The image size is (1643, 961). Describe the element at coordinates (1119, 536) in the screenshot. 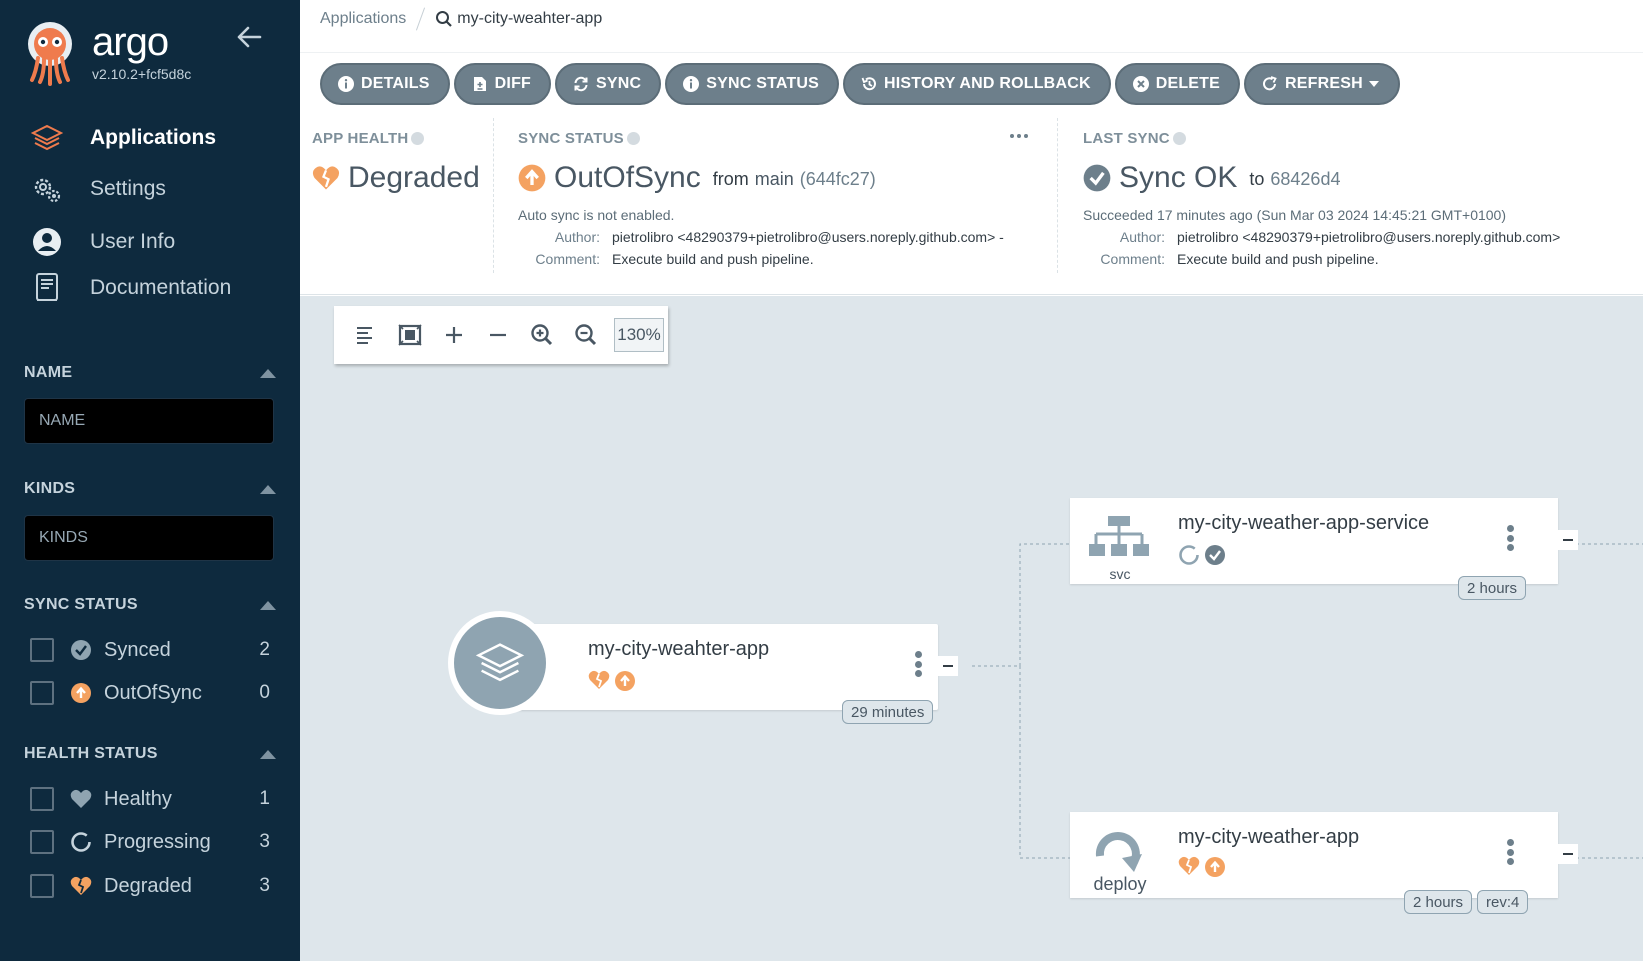

I see `sitemap-icon` at that location.